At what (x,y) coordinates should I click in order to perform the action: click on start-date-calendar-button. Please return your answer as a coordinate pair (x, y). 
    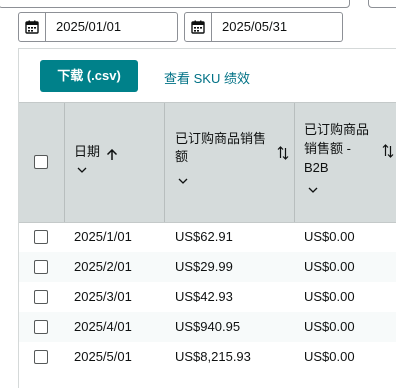
    Looking at the image, I should click on (32, 27).